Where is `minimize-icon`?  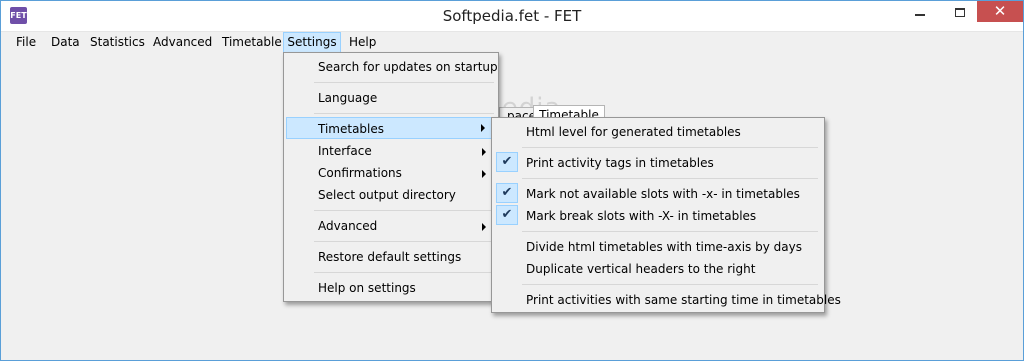 minimize-icon is located at coordinates (920, 15).